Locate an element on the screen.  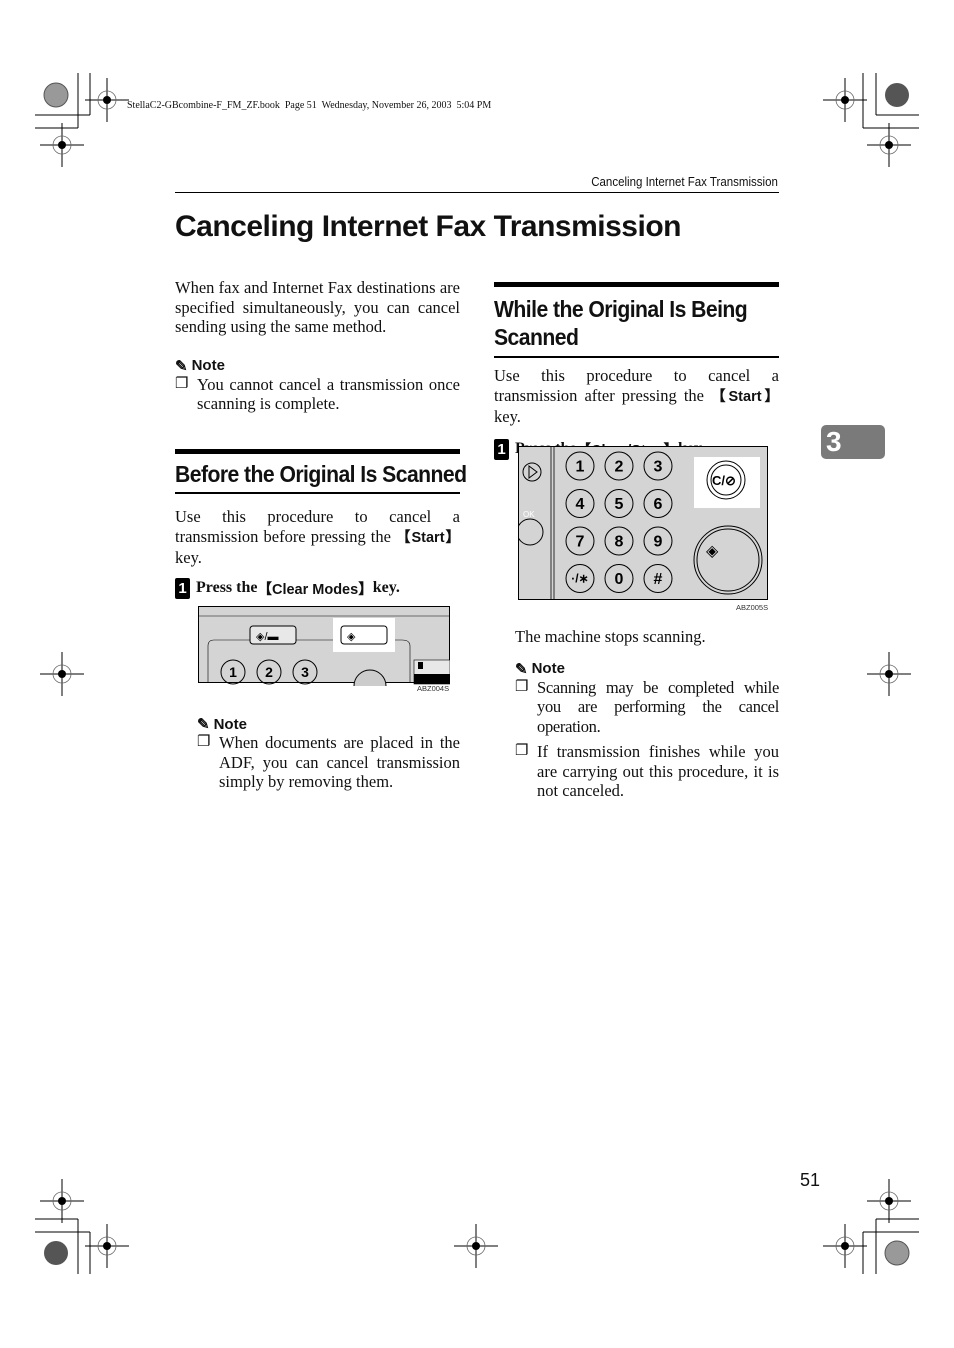
clear-modes-icon: ◈ is located at coordinates (351, 637).